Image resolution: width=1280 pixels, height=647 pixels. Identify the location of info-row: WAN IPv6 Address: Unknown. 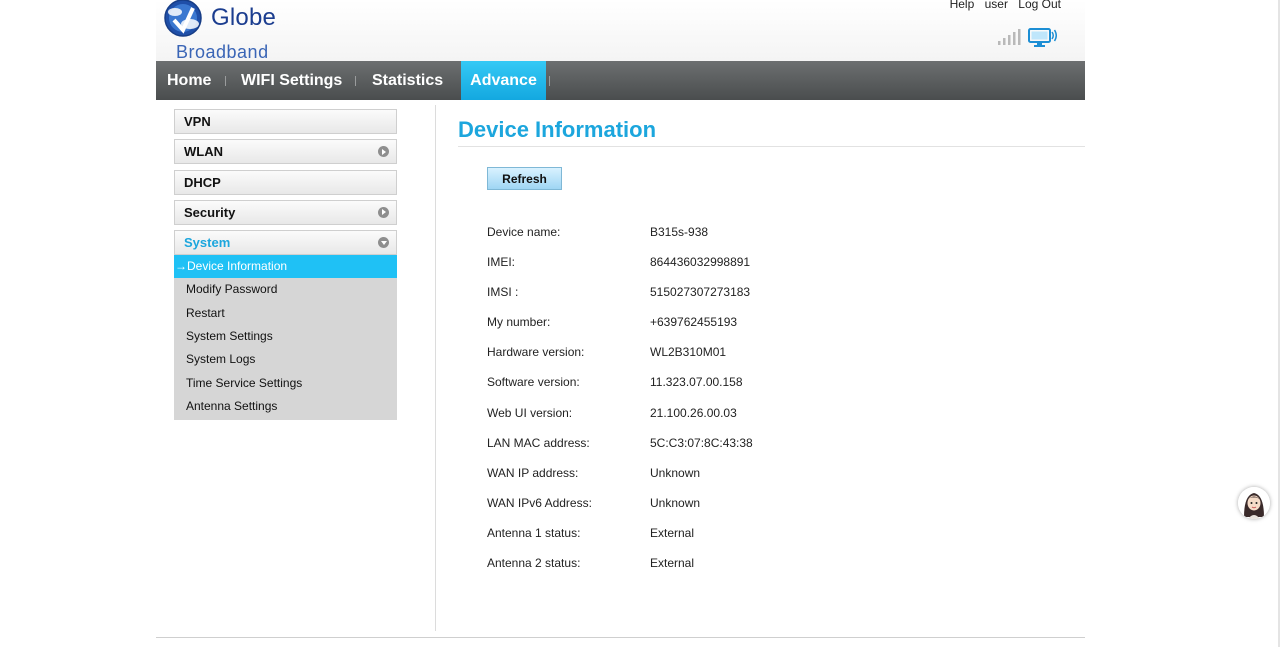
(620, 503).